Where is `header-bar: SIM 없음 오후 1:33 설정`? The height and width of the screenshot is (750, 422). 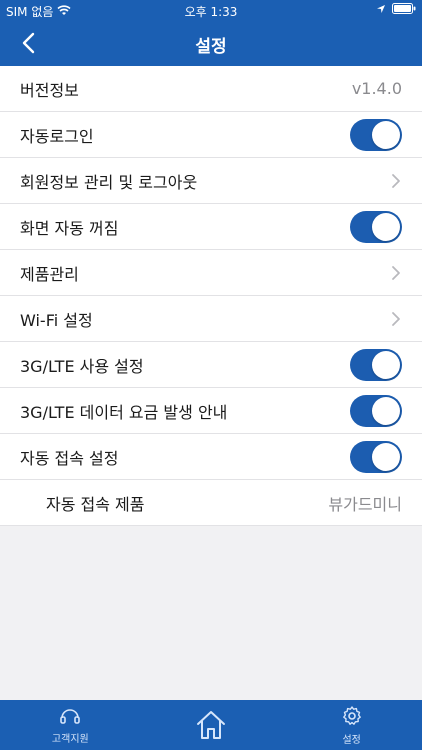 header-bar: SIM 없음 오후 1:33 설정 is located at coordinates (211, 33).